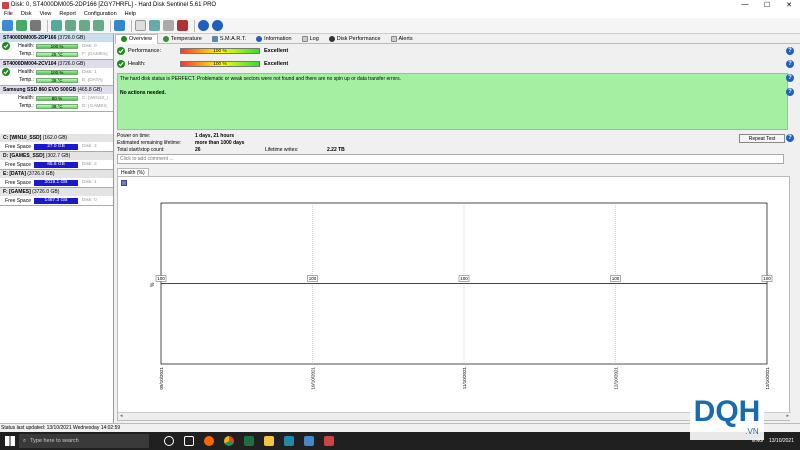  What do you see at coordinates (229, 39) in the screenshot?
I see `tab-smart: S.M.A.R.T.` at bounding box center [229, 39].